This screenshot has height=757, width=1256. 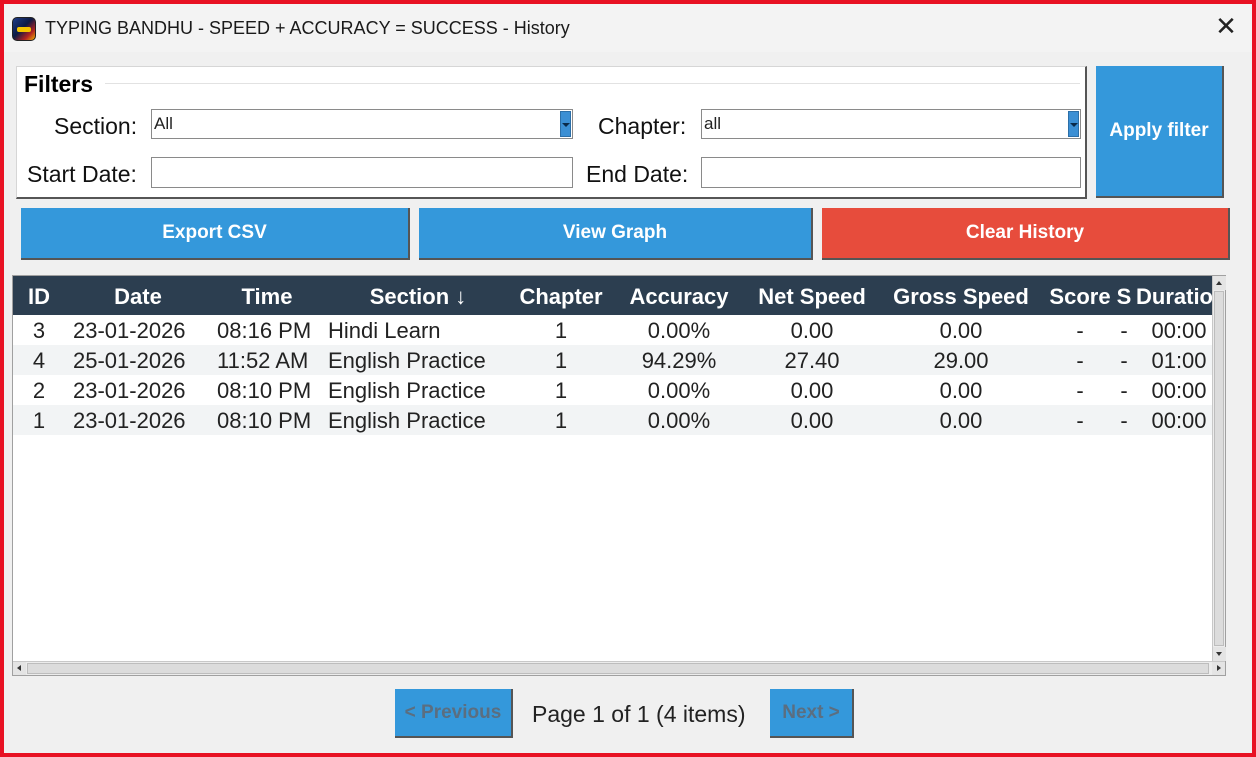 What do you see at coordinates (565, 124) in the screenshot?
I see `section-dropdown-arrow-icon` at bounding box center [565, 124].